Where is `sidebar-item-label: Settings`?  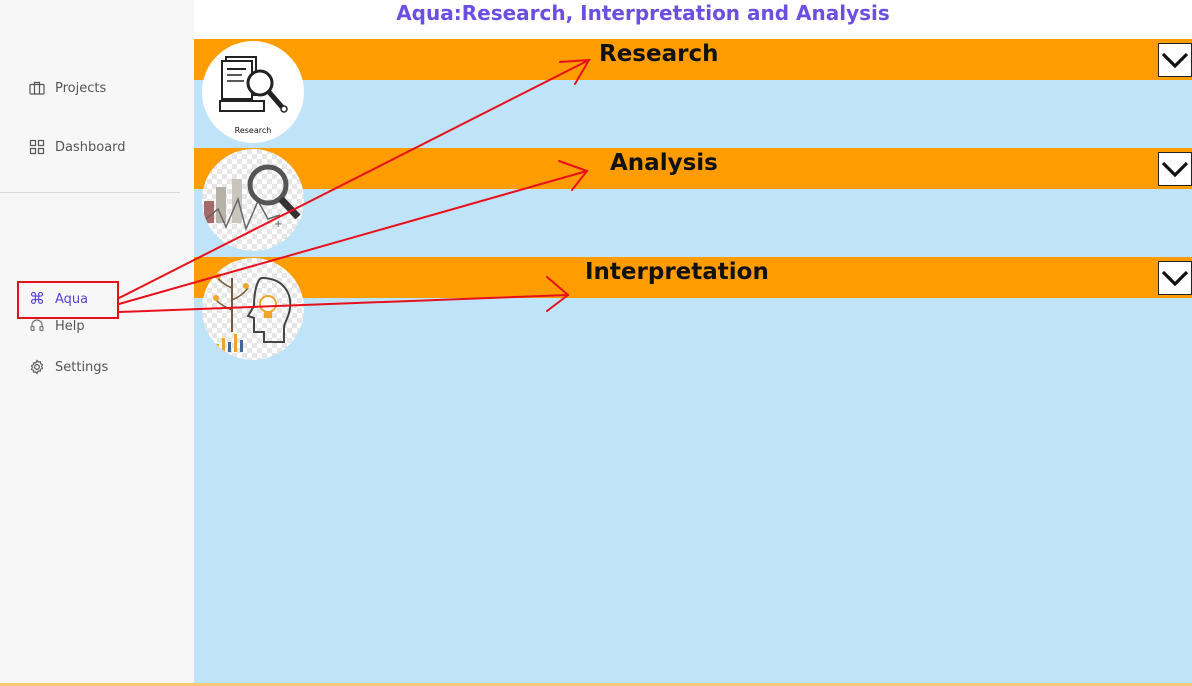 sidebar-item-label: Settings is located at coordinates (82, 367).